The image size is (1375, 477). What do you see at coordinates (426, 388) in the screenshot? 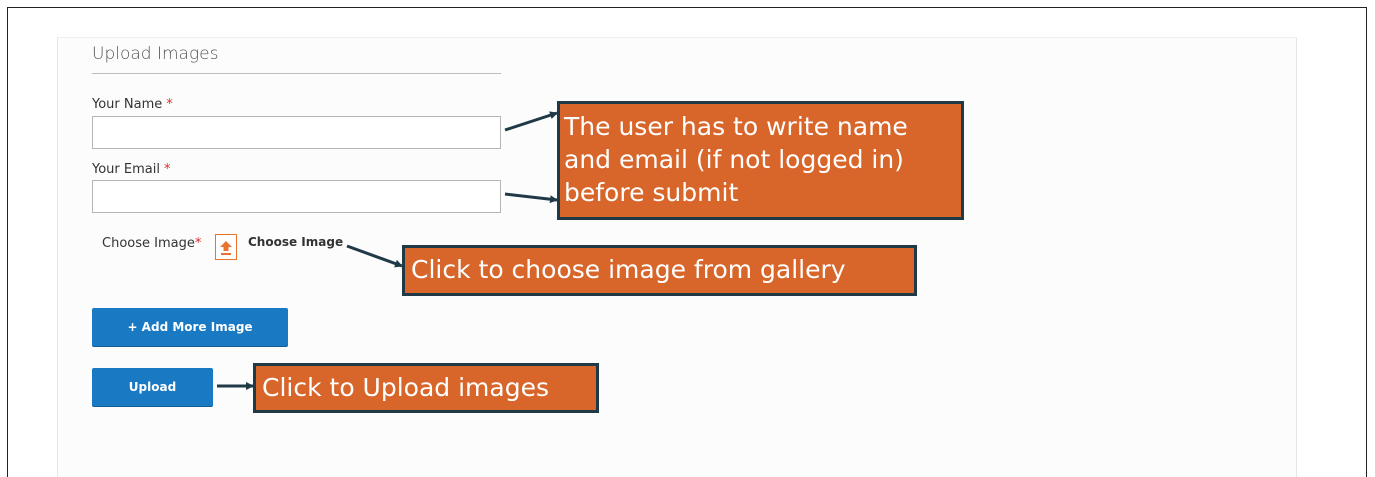
I see `callout-upload: Click to Upload images` at bounding box center [426, 388].